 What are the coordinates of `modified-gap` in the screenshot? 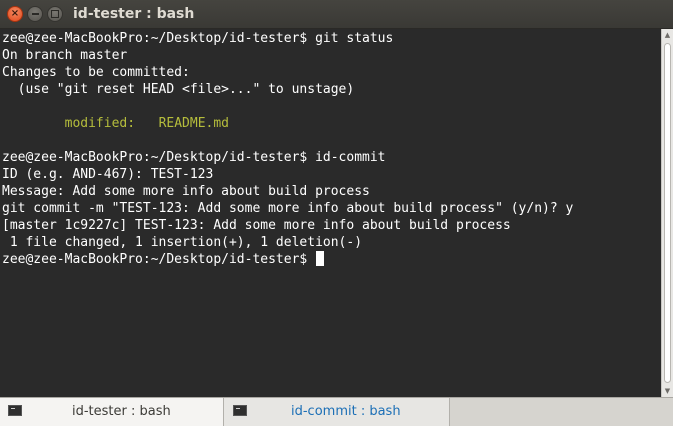 It's located at (146, 123).